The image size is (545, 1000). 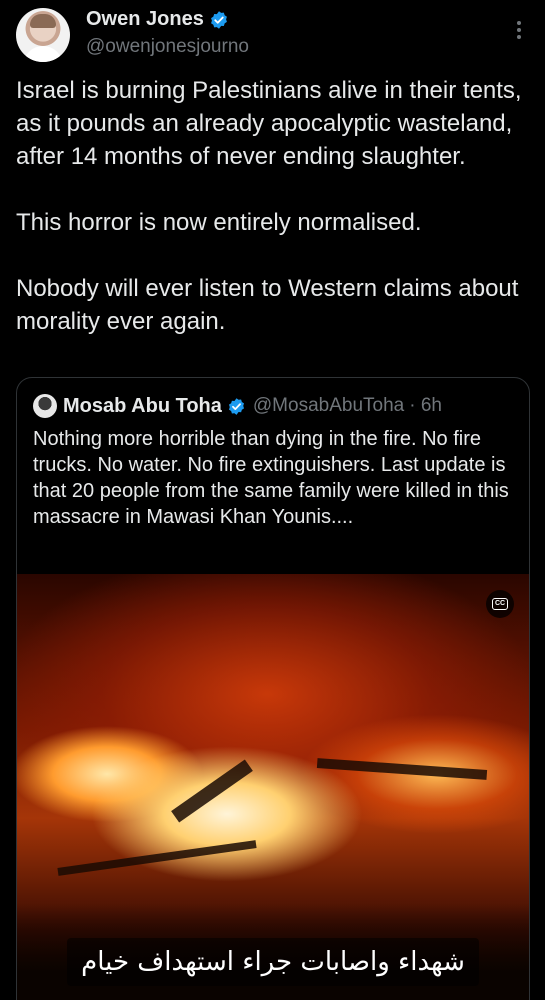 What do you see at coordinates (142, 406) in the screenshot?
I see `quoted-author-name: Mosab Abu Toha` at bounding box center [142, 406].